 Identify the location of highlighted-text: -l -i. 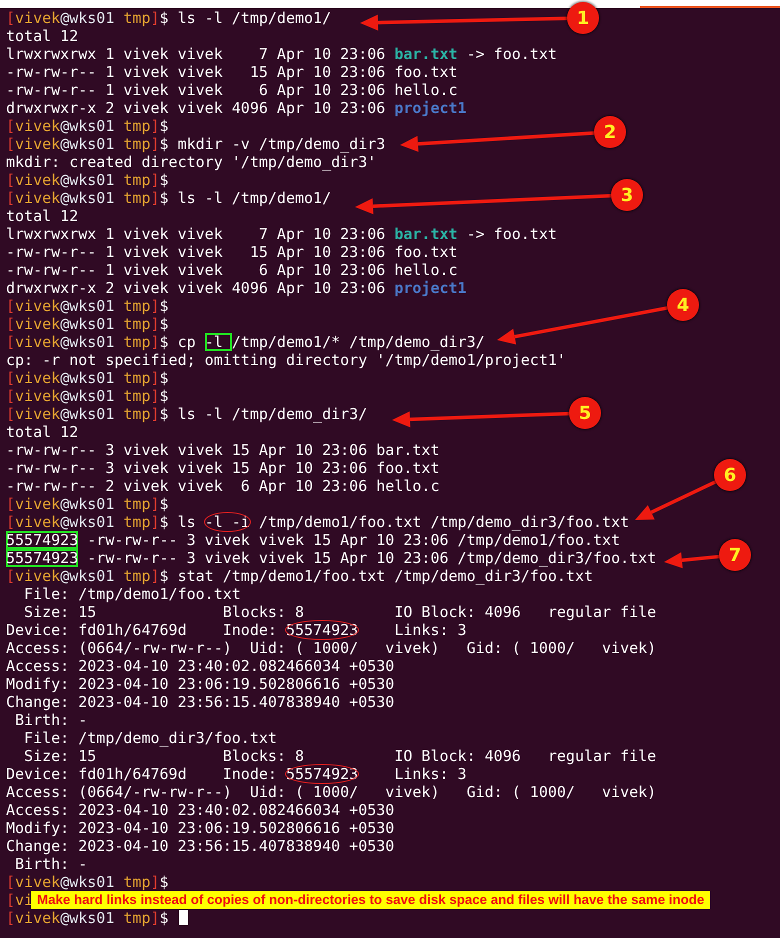
(227, 522).